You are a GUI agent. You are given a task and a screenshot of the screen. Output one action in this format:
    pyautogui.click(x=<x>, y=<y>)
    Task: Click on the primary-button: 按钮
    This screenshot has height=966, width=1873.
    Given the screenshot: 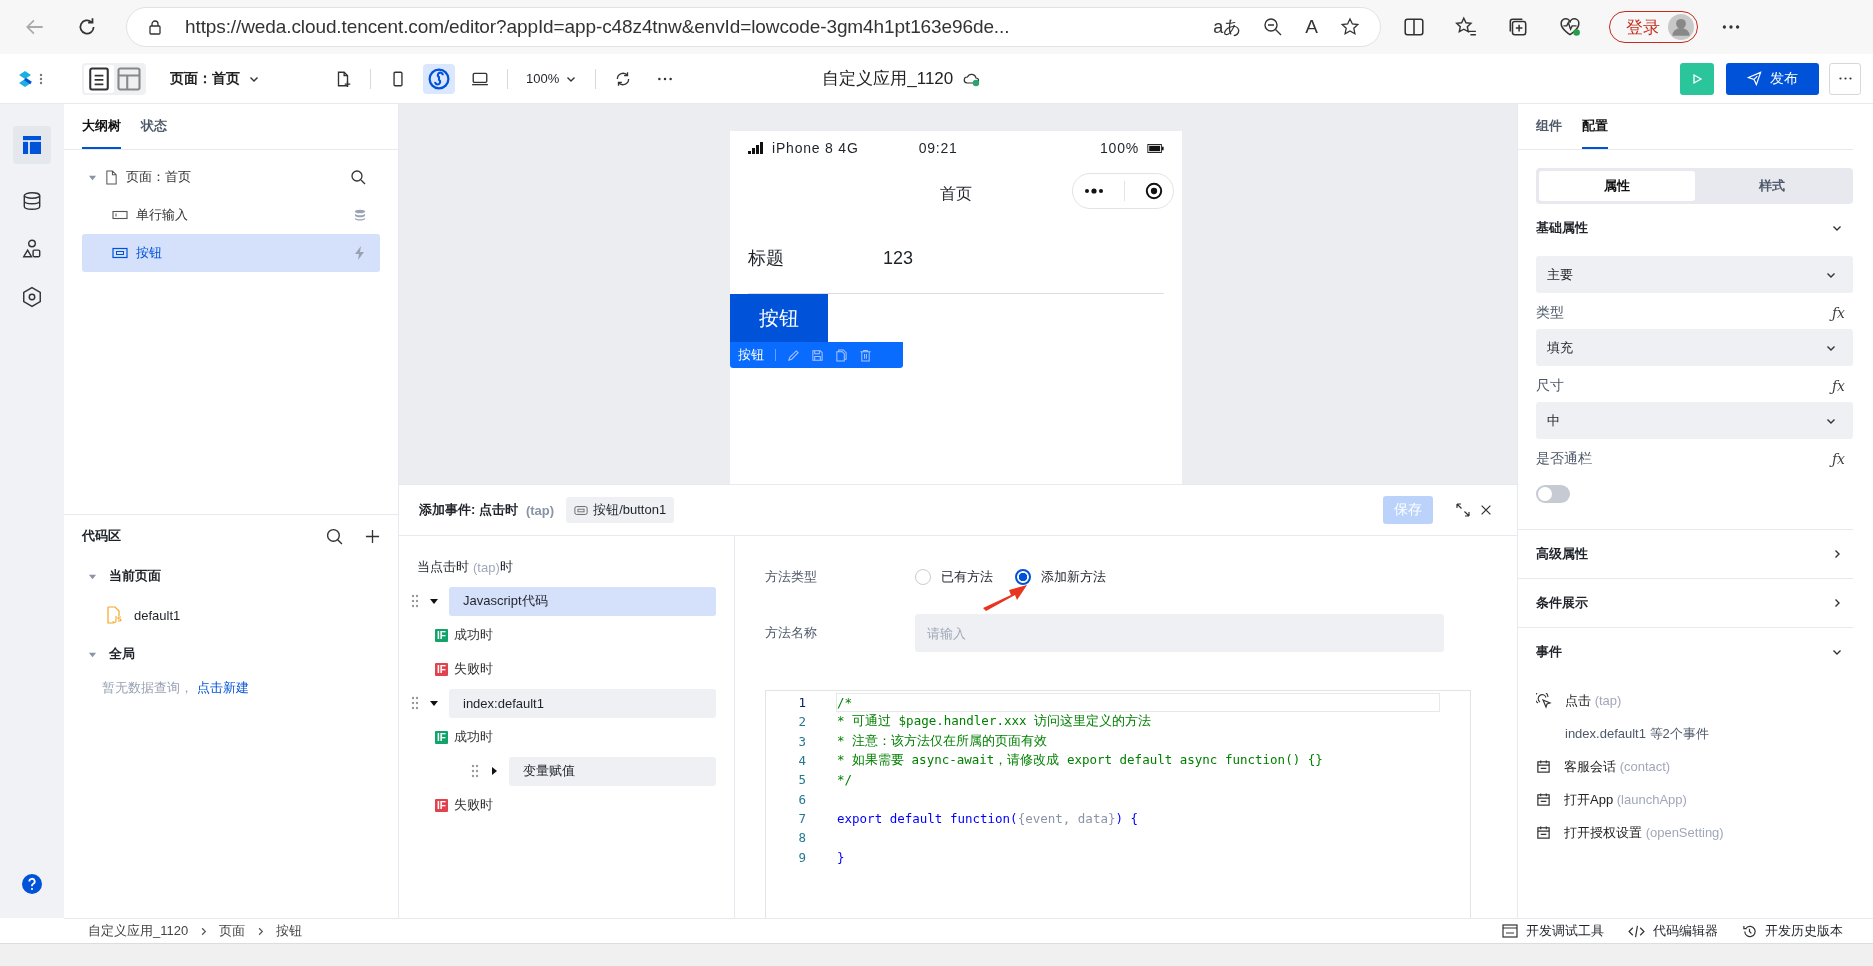 What is the action you would take?
    pyautogui.click(x=779, y=318)
    